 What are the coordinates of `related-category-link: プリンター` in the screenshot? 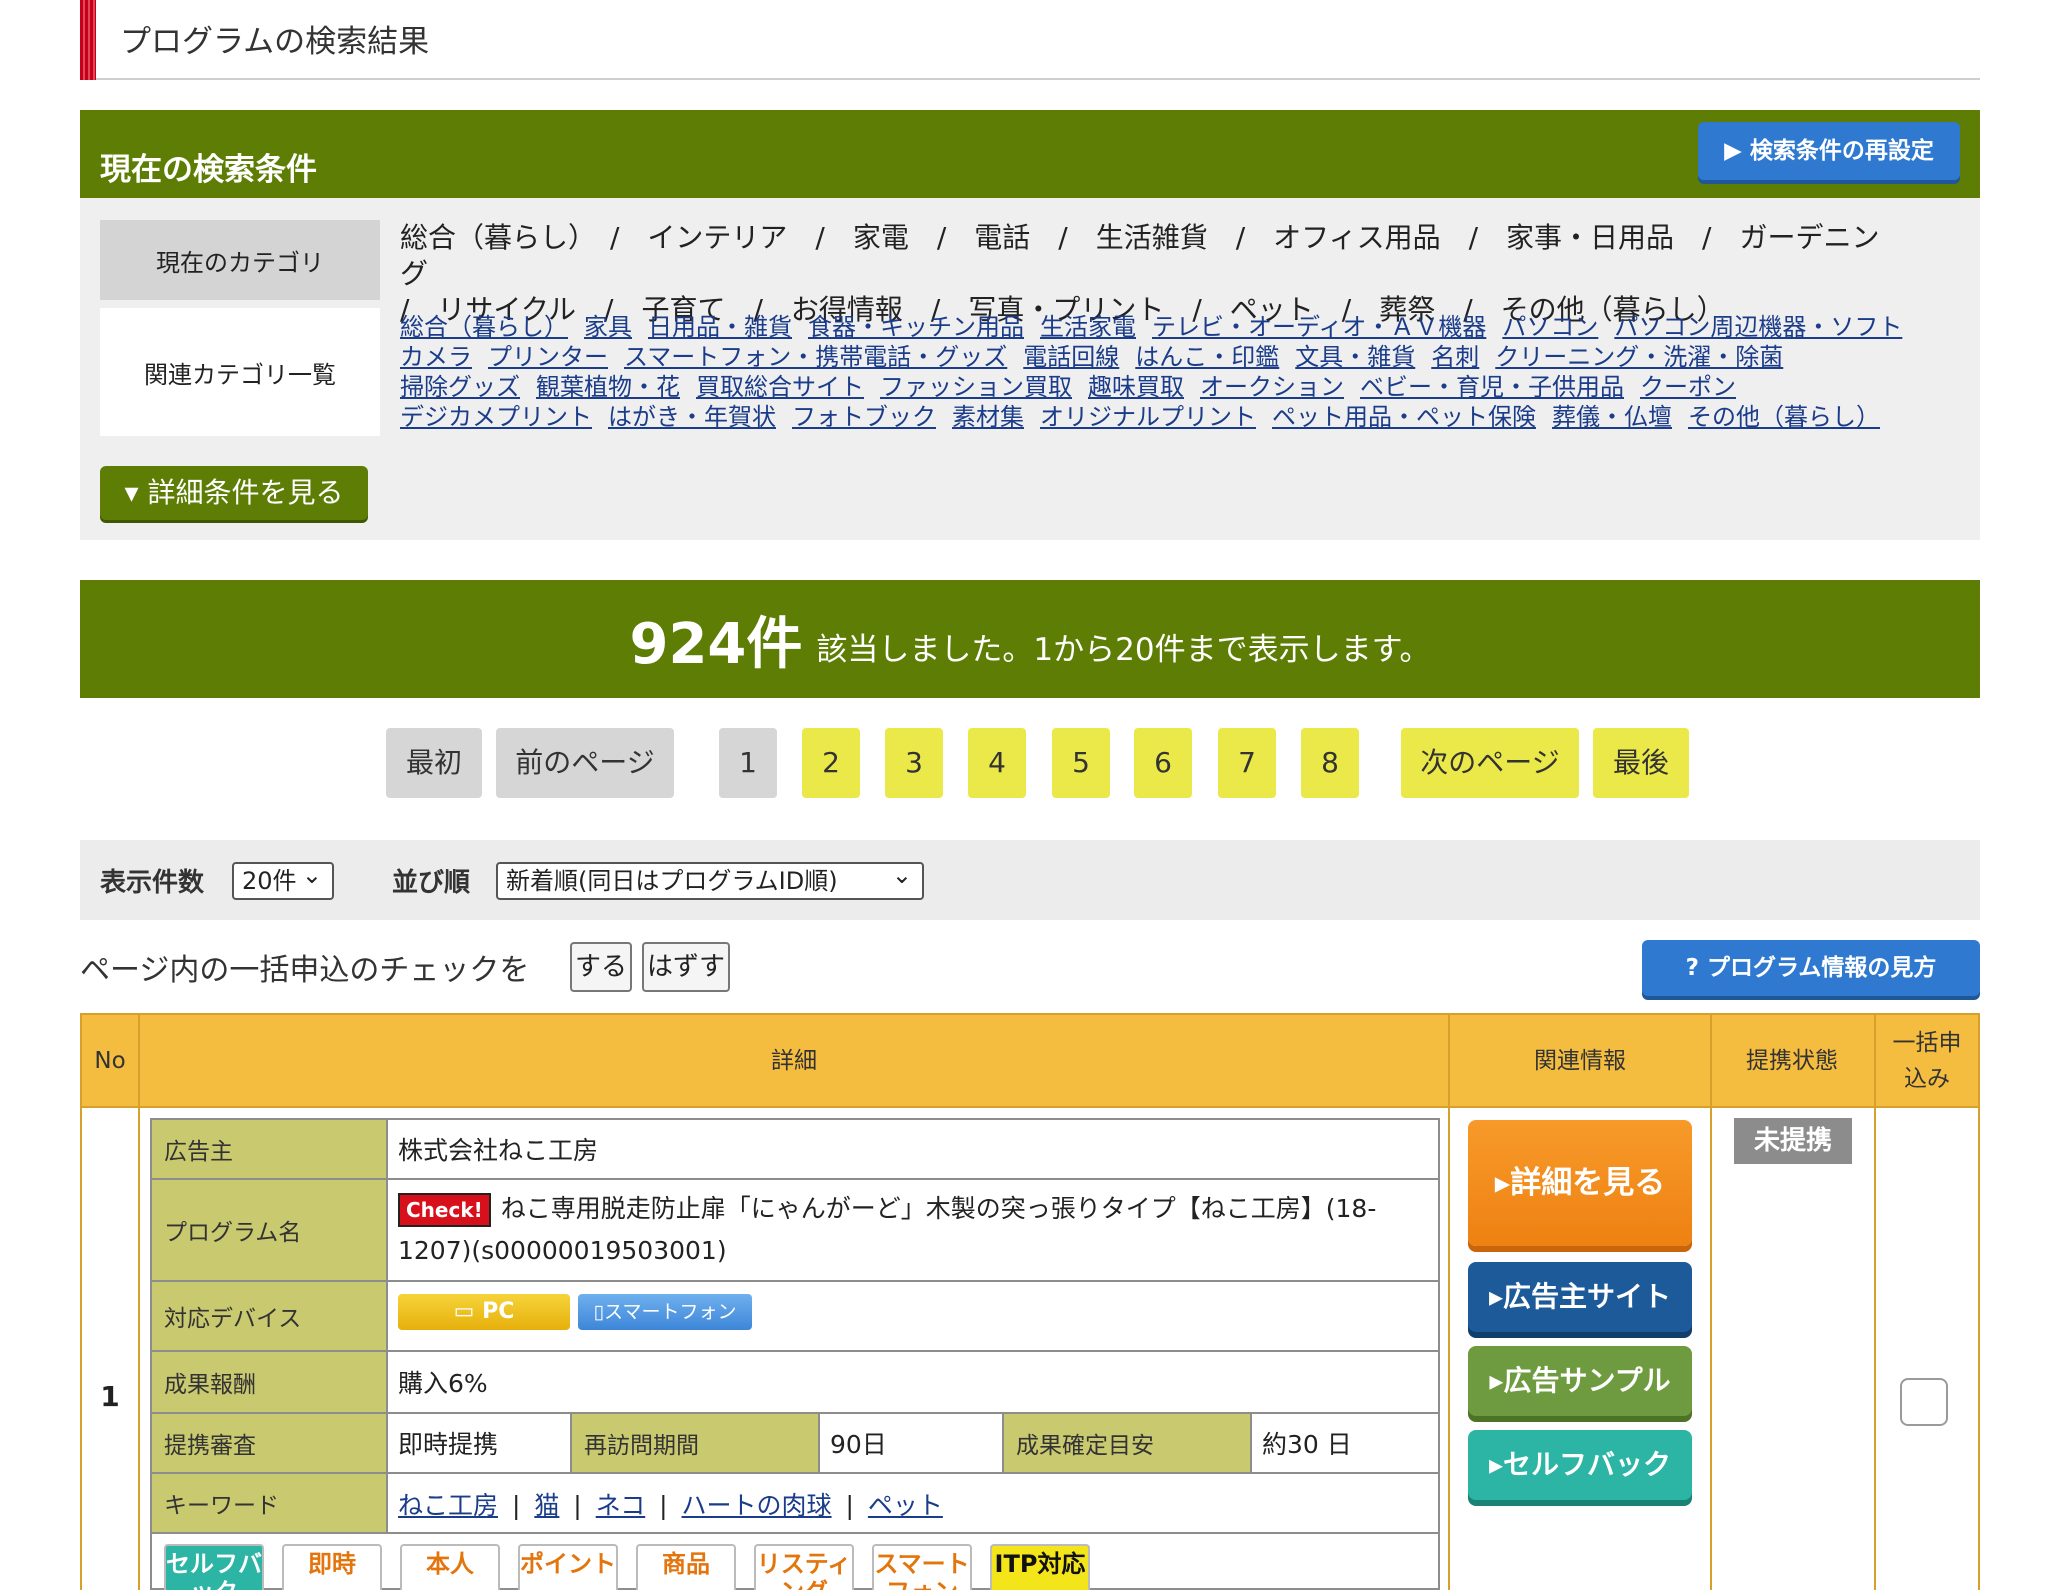 It's located at (548, 357).